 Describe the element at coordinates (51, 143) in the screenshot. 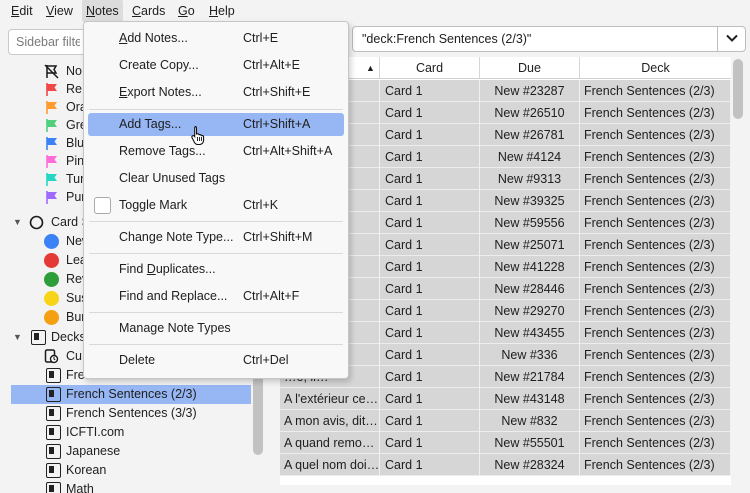

I see `blue-flag-icon` at that location.